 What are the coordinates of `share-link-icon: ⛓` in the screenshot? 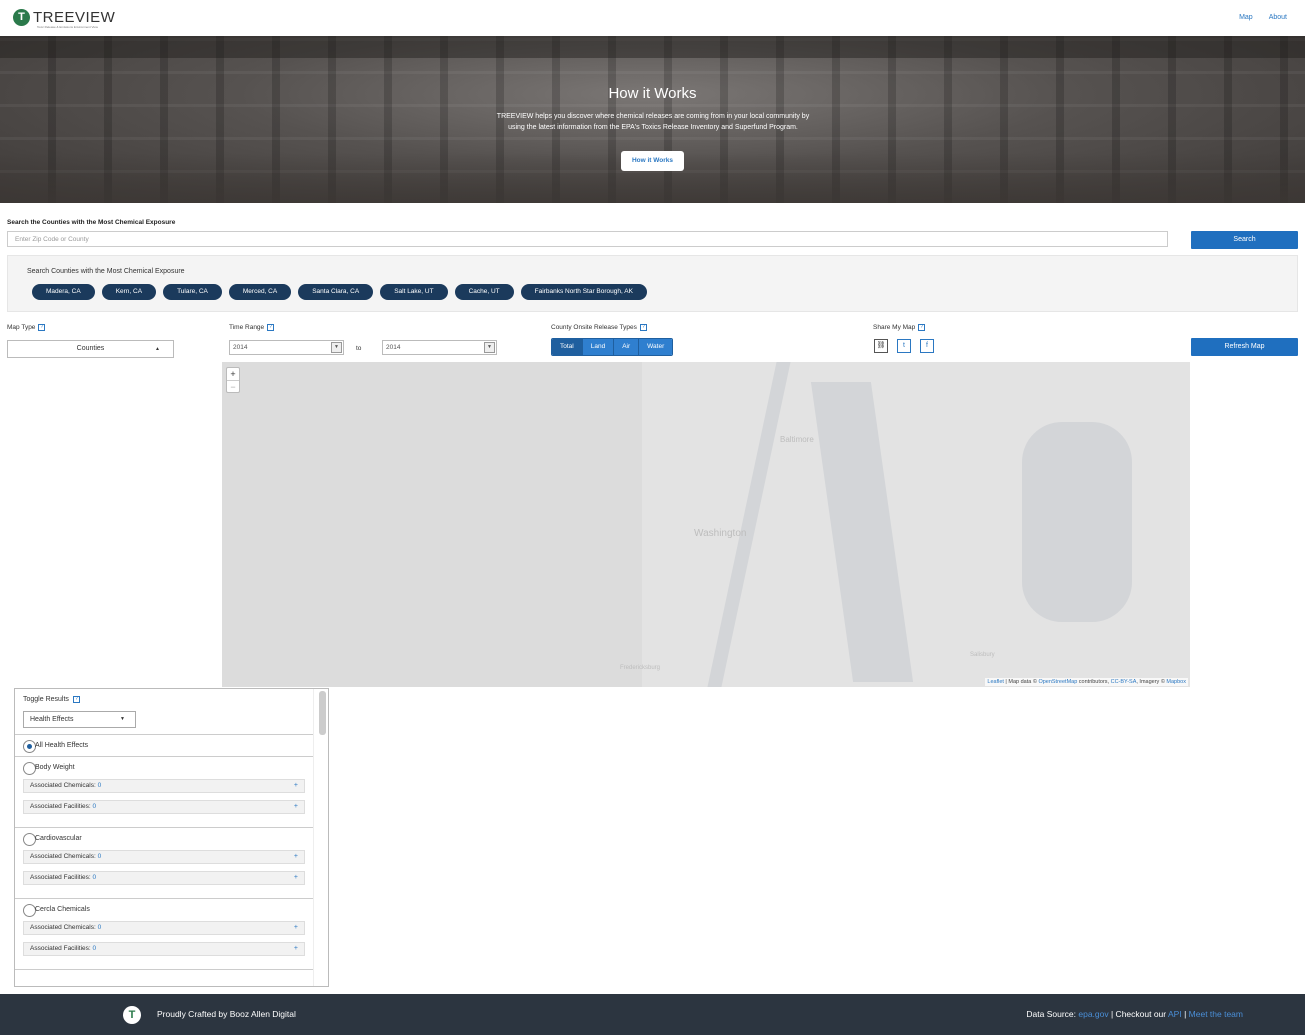 It's located at (881, 346).